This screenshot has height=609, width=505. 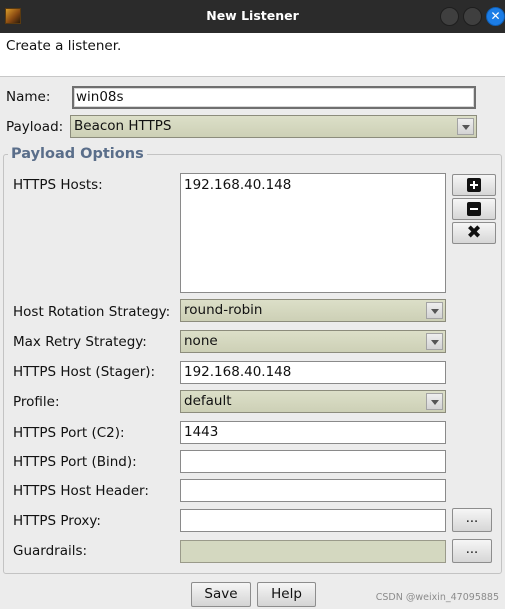 What do you see at coordinates (57, 521) in the screenshot?
I see `proxy-label: HTTPS Proxy:` at bounding box center [57, 521].